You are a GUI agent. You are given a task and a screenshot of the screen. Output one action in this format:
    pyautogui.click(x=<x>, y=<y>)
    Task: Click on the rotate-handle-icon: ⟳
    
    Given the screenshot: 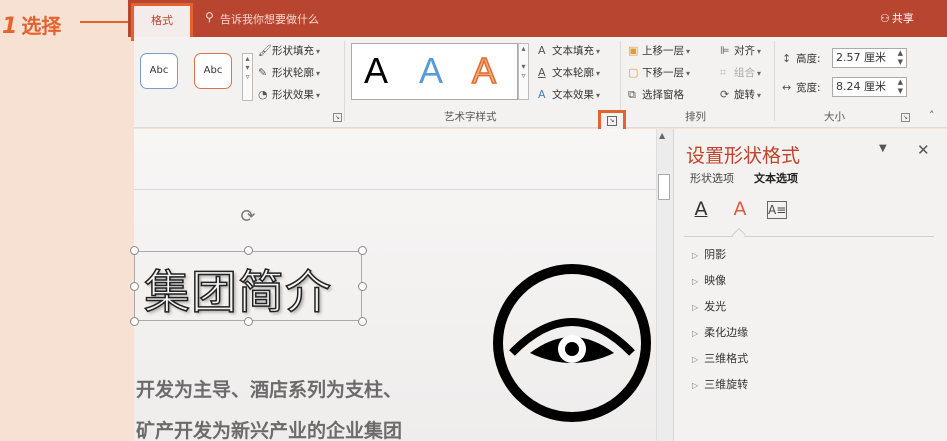 What is the action you would take?
    pyautogui.click(x=248, y=217)
    